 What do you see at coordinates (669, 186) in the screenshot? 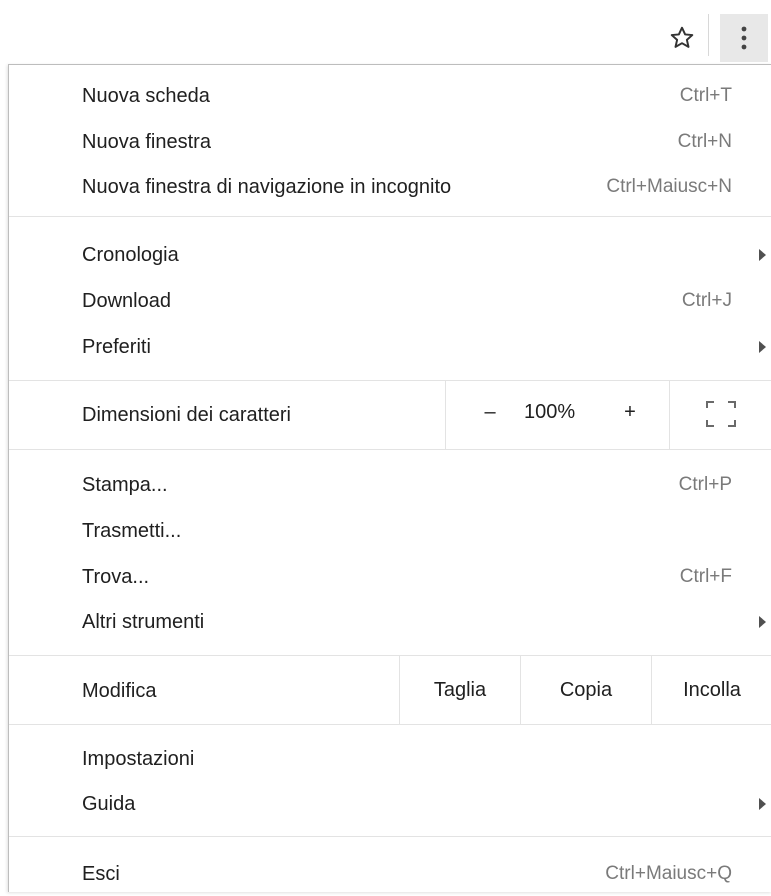
I see `menu-item-shortcut: Ctrl+Maiusc+N` at bounding box center [669, 186].